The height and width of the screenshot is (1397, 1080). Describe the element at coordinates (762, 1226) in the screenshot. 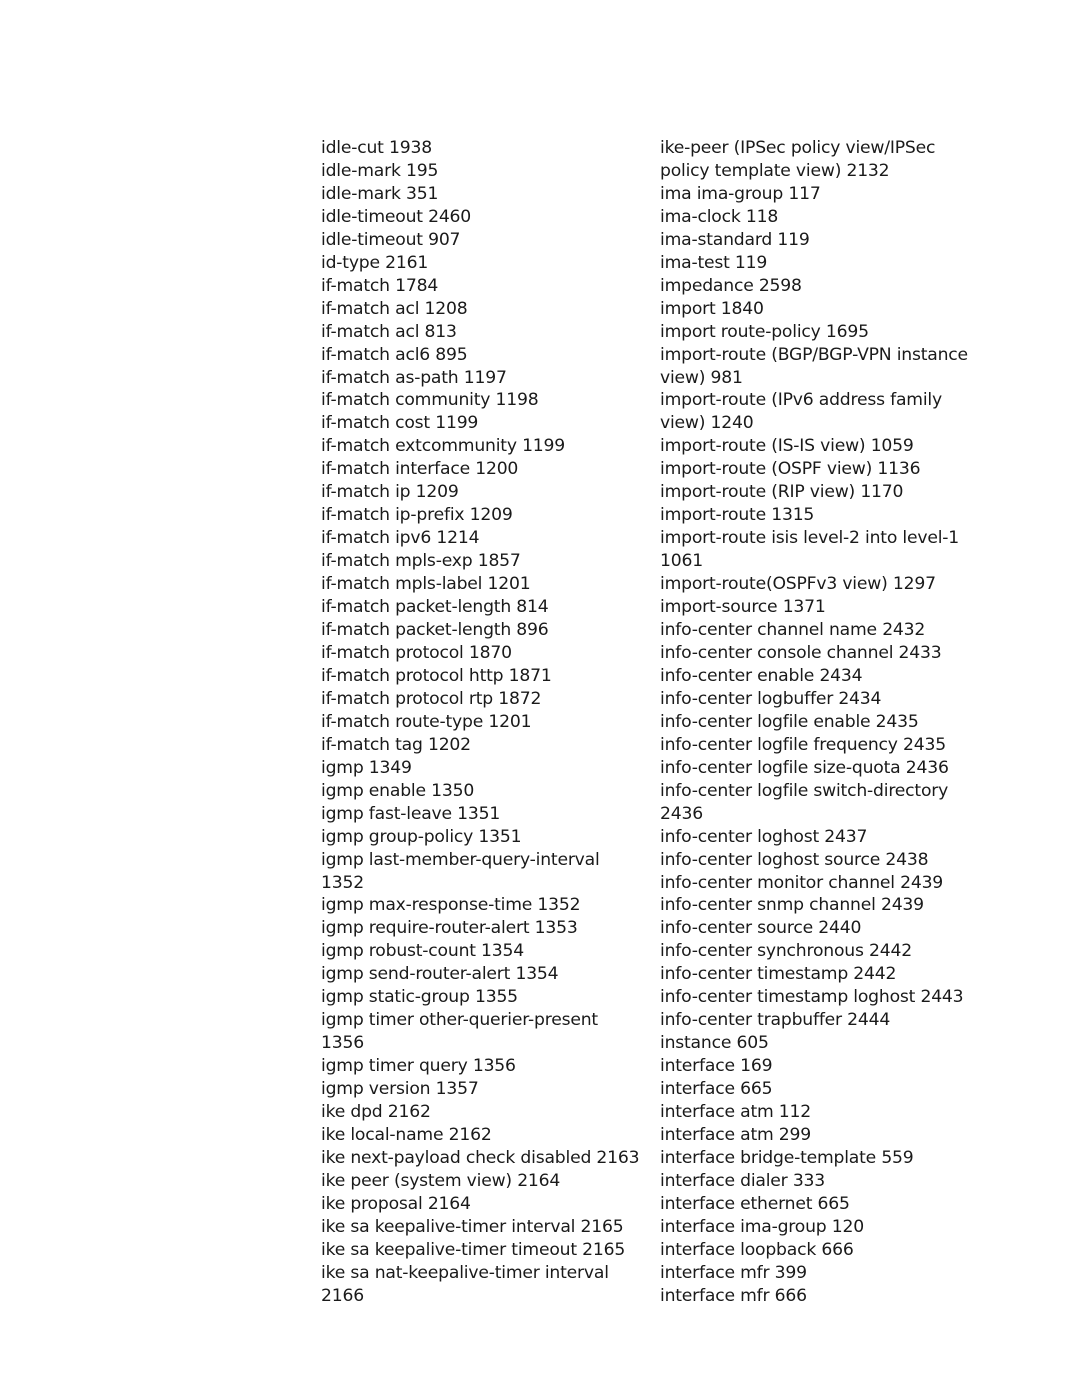

I see `index-entry: interface ima-group 120` at that location.